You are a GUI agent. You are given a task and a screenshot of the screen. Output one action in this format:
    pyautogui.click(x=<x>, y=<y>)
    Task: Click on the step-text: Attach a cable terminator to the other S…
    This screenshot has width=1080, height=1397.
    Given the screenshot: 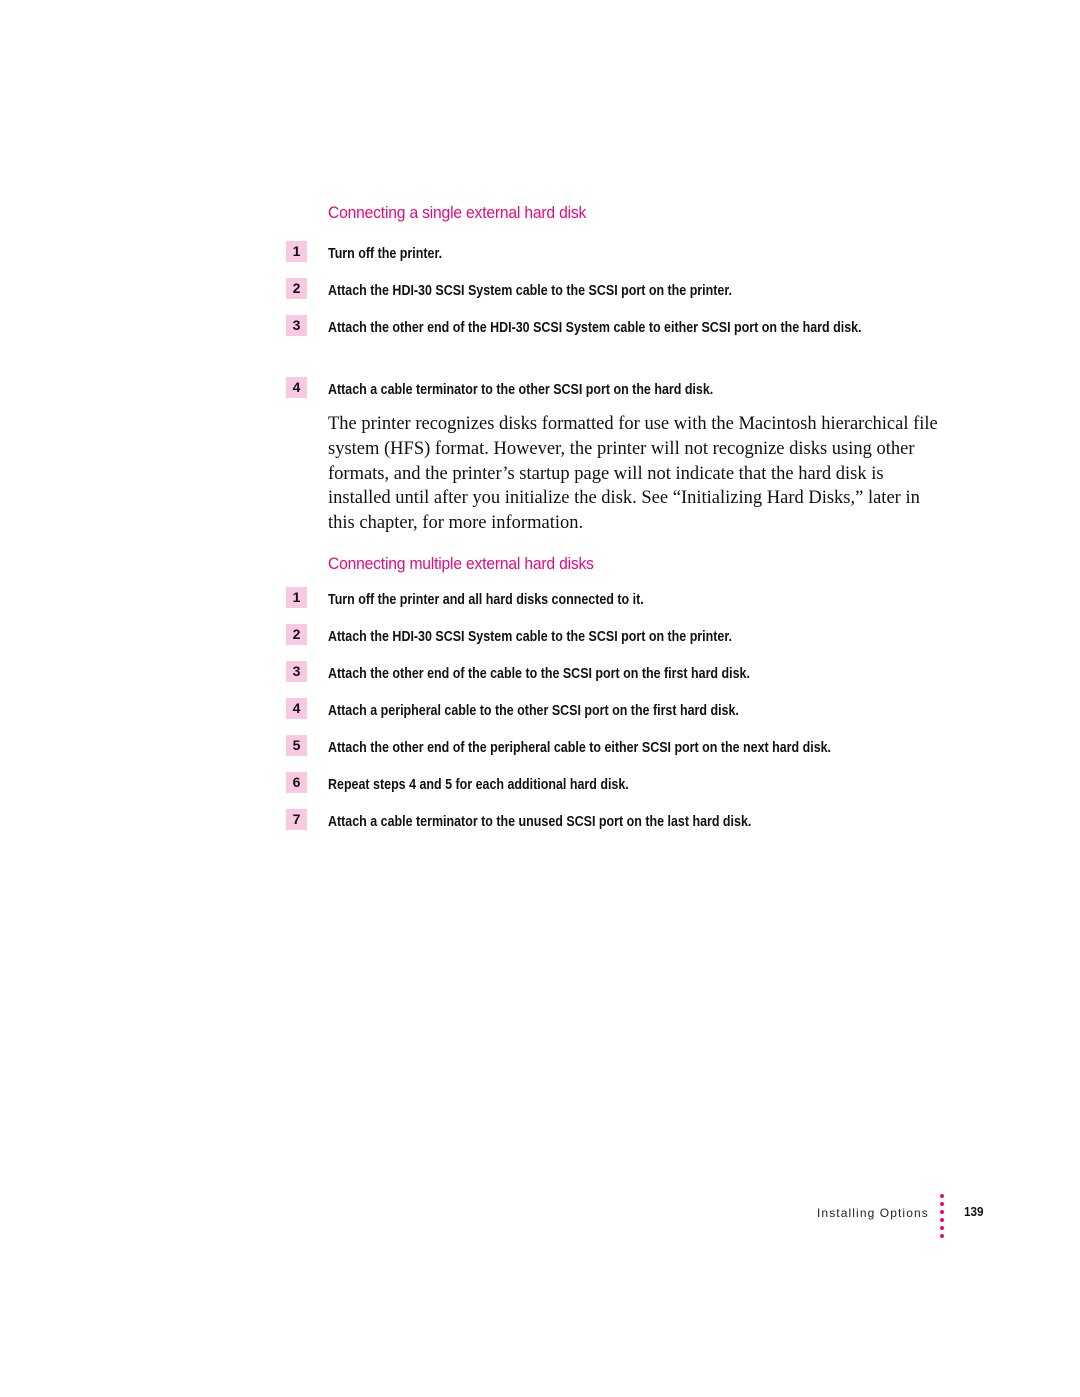 What is the action you would take?
    pyautogui.click(x=521, y=390)
    